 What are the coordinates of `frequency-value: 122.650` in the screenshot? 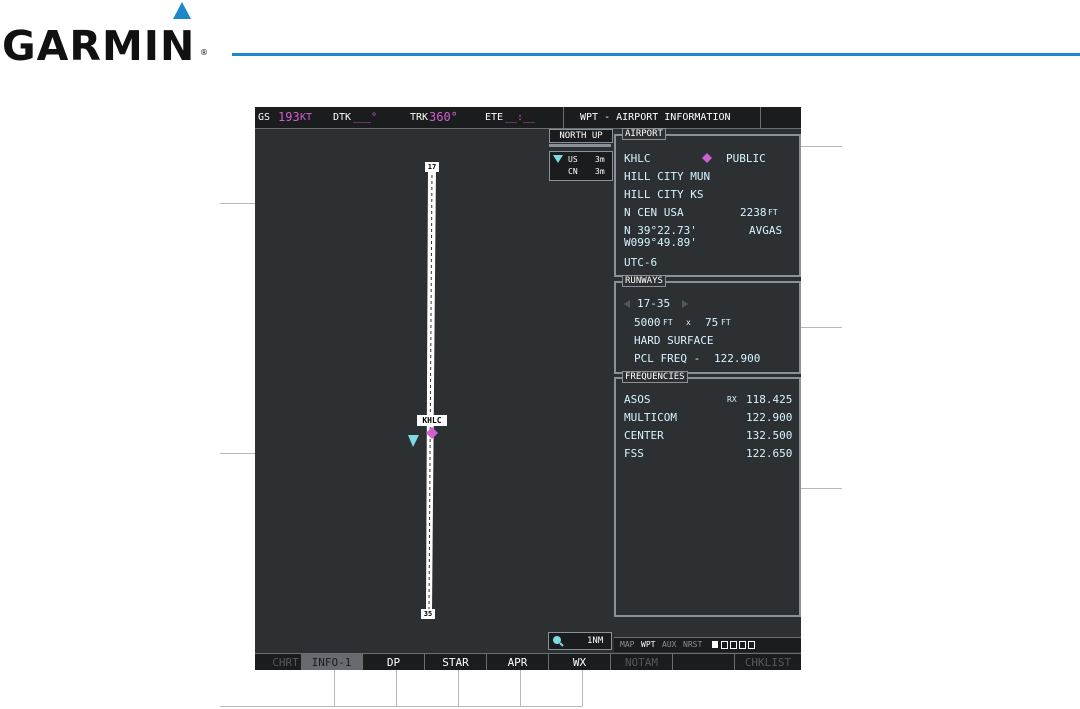 It's located at (769, 453).